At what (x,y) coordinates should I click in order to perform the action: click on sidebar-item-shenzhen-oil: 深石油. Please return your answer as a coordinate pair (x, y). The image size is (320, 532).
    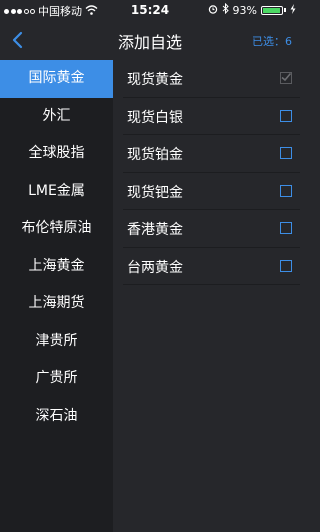
    Looking at the image, I should click on (56, 417).